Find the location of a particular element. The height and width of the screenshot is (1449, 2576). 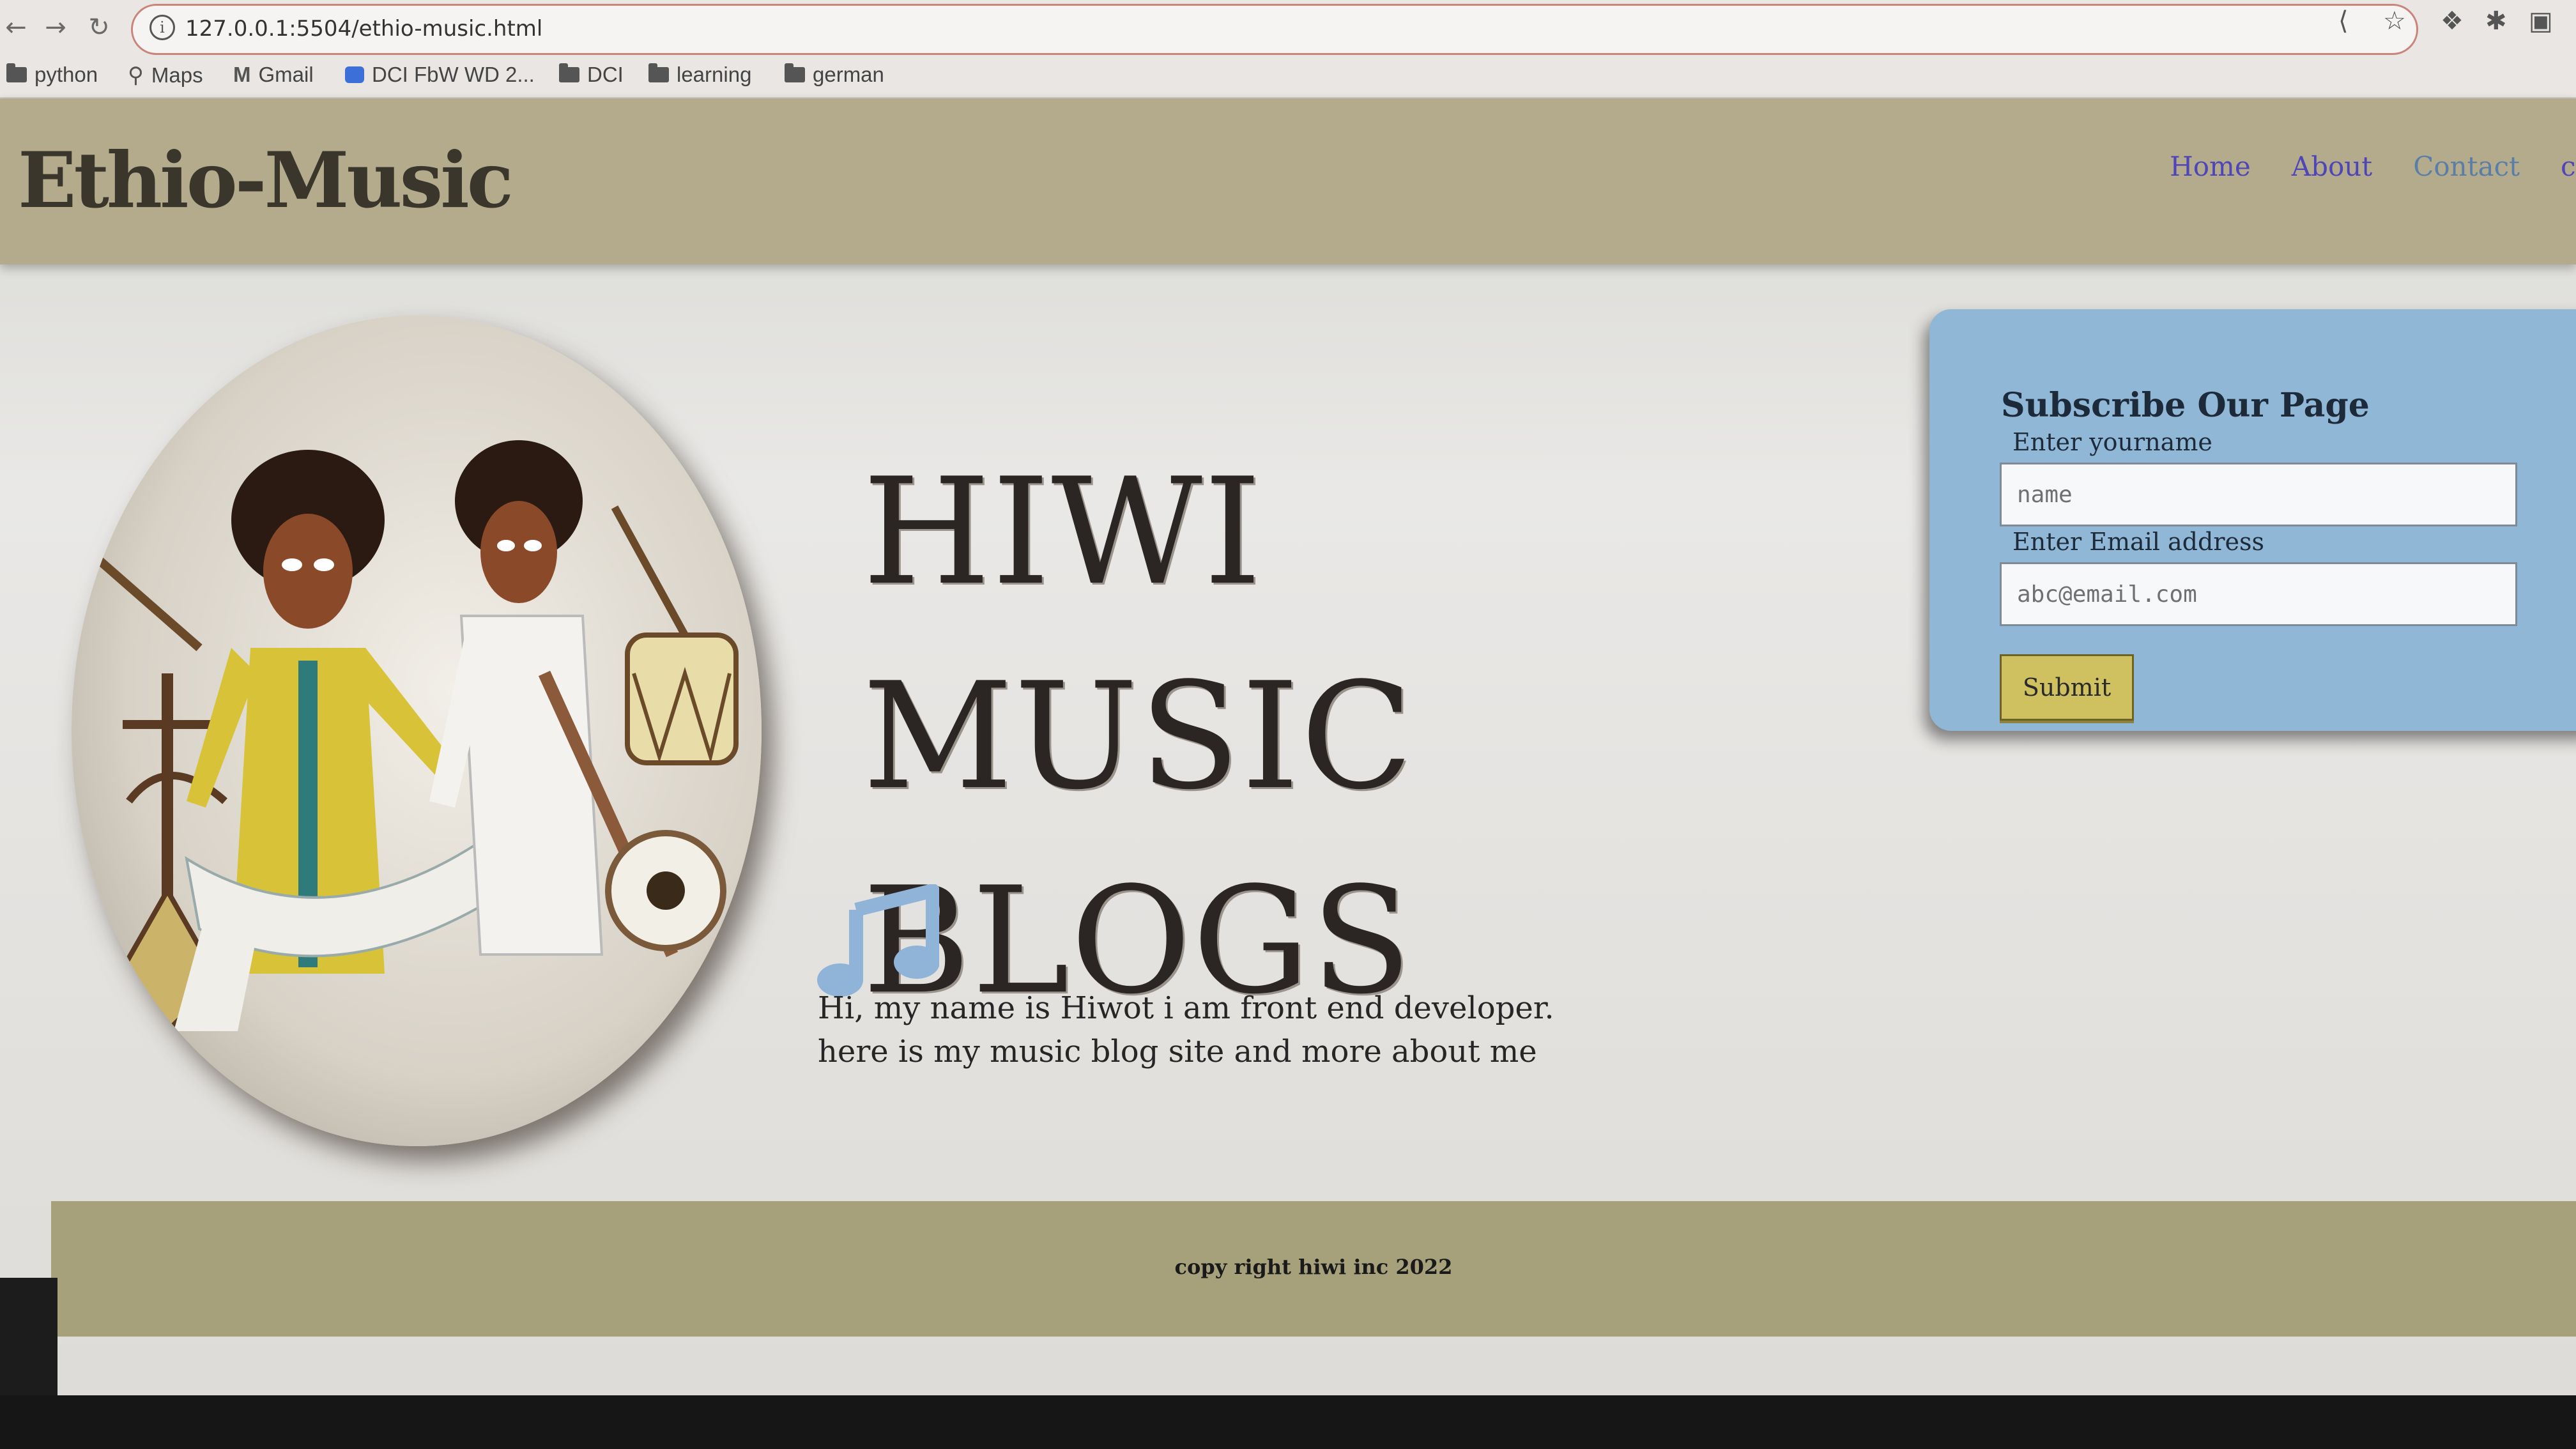

back-arrow-icon: ← is located at coordinates (16, 27).